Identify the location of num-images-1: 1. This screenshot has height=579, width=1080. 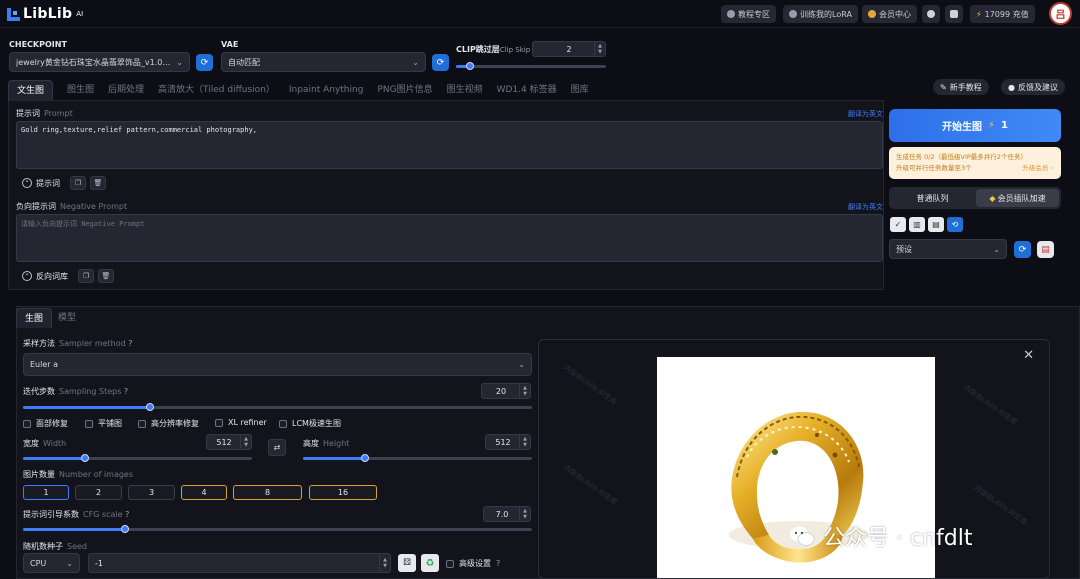
(46, 492).